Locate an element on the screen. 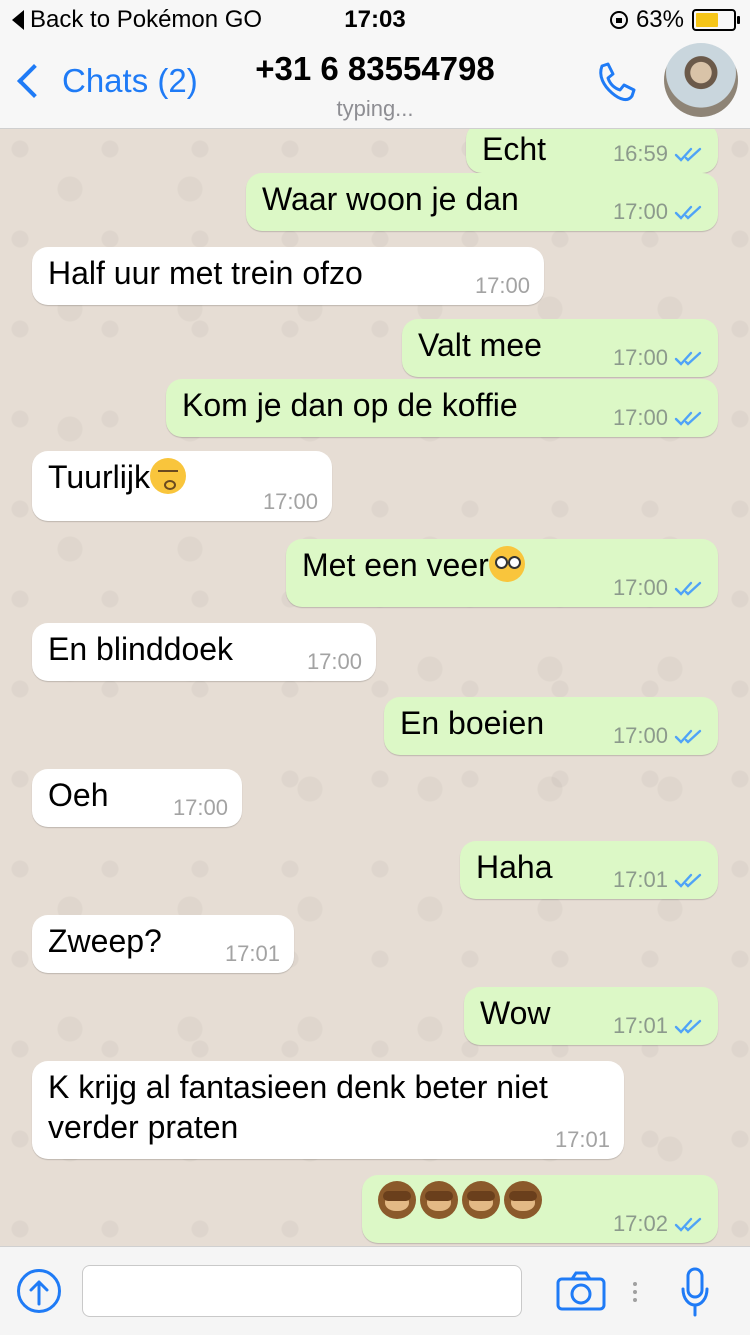 This screenshot has height=1335, width=750. message-text-line: Kom je dan op de koffie is located at coordinates (350, 405).